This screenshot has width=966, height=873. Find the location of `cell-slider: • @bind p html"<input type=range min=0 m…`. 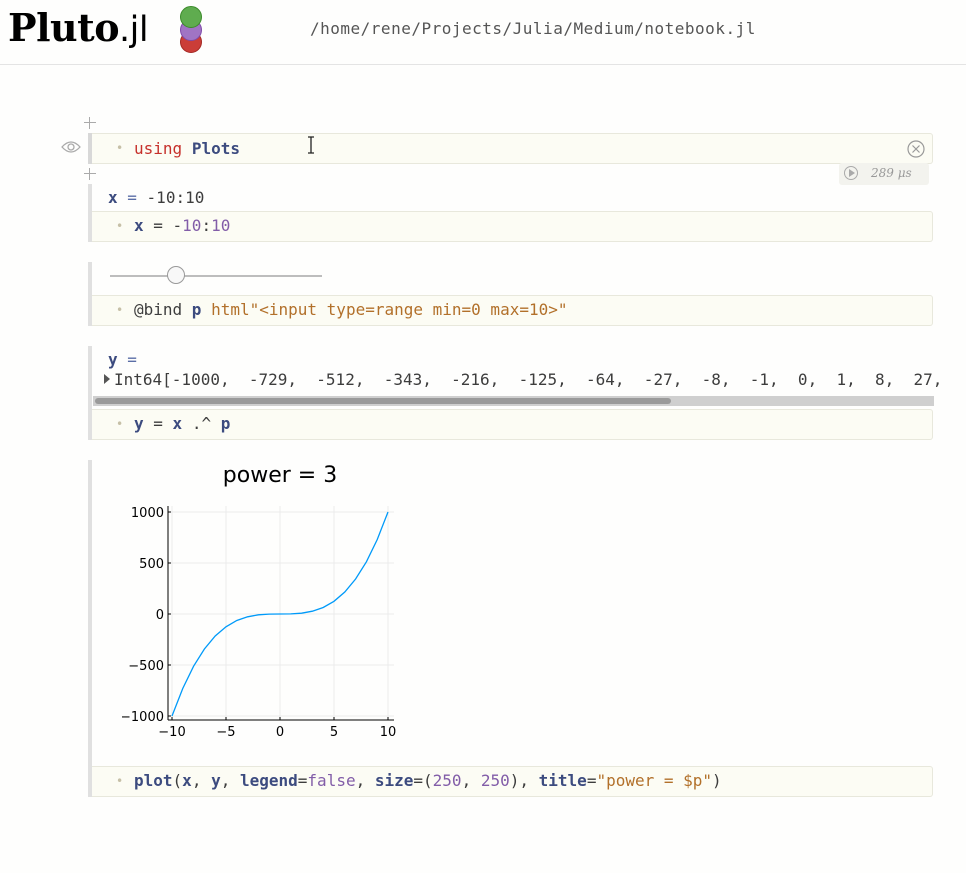

cell-slider: • @bind p html"<input type=range min=0 m… is located at coordinates (510, 294).